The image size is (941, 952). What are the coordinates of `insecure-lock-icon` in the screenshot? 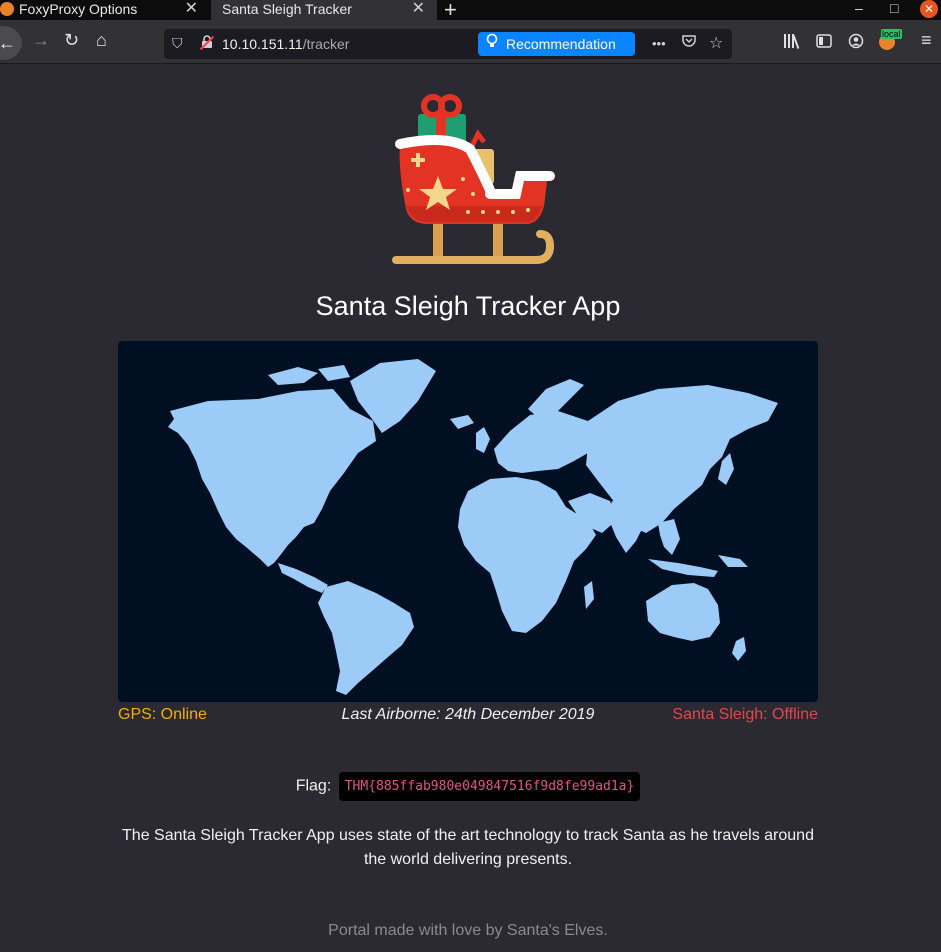 It's located at (207, 43).